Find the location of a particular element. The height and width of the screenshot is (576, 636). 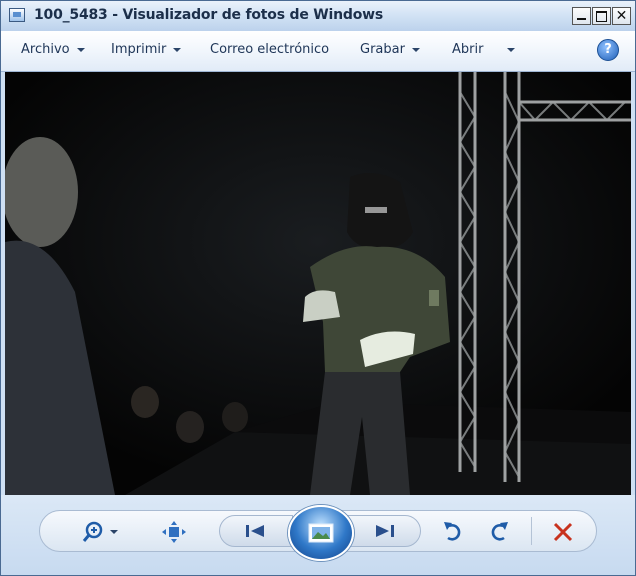

rotate-clockwise-icon is located at coordinates (499, 531).